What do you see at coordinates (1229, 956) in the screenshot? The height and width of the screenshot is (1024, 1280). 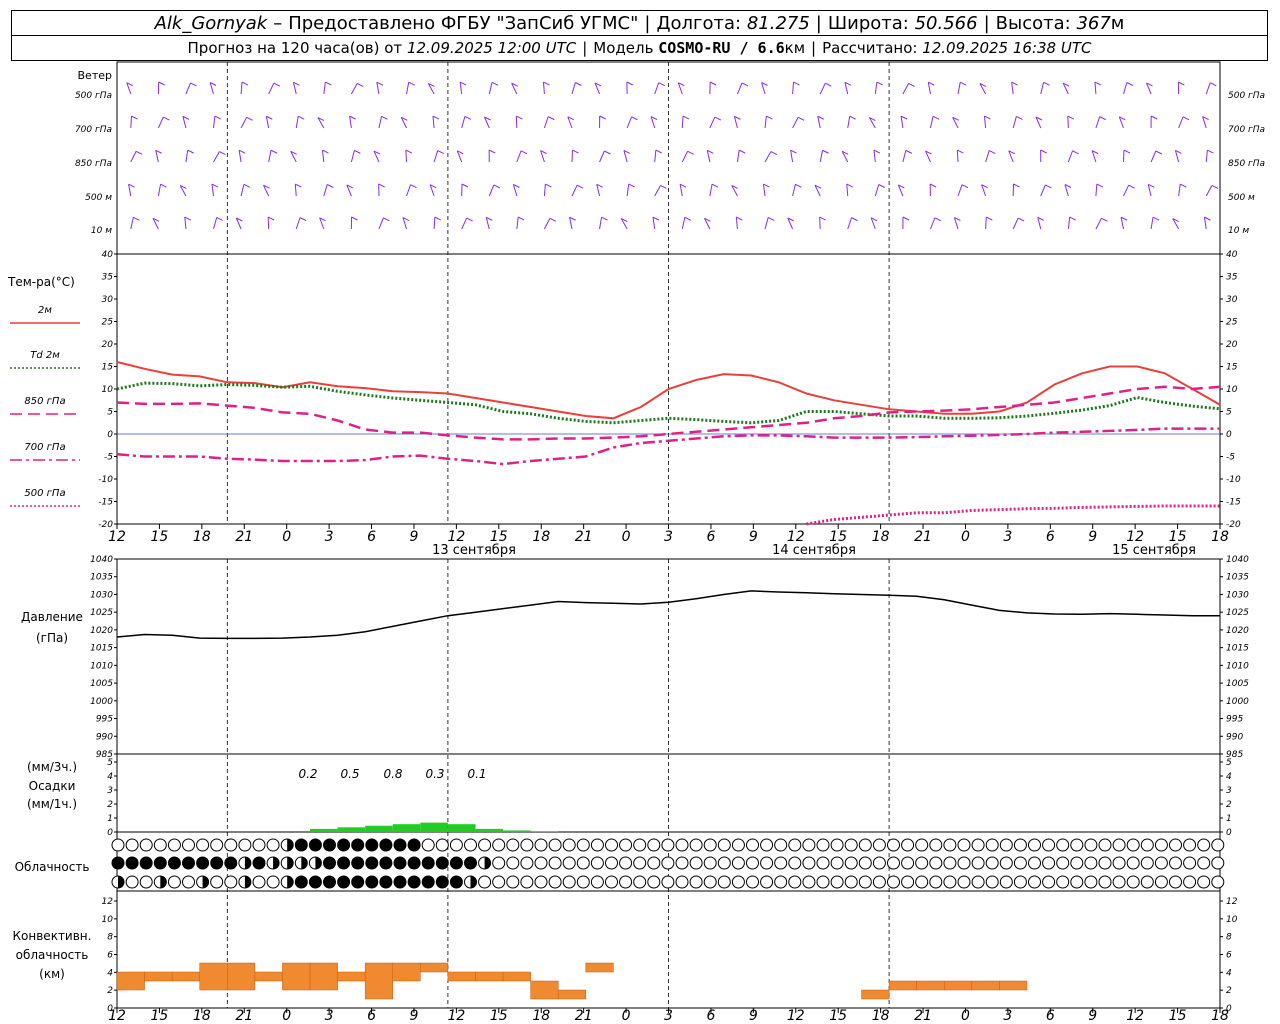 I see `conv-tick-right: 6` at bounding box center [1229, 956].